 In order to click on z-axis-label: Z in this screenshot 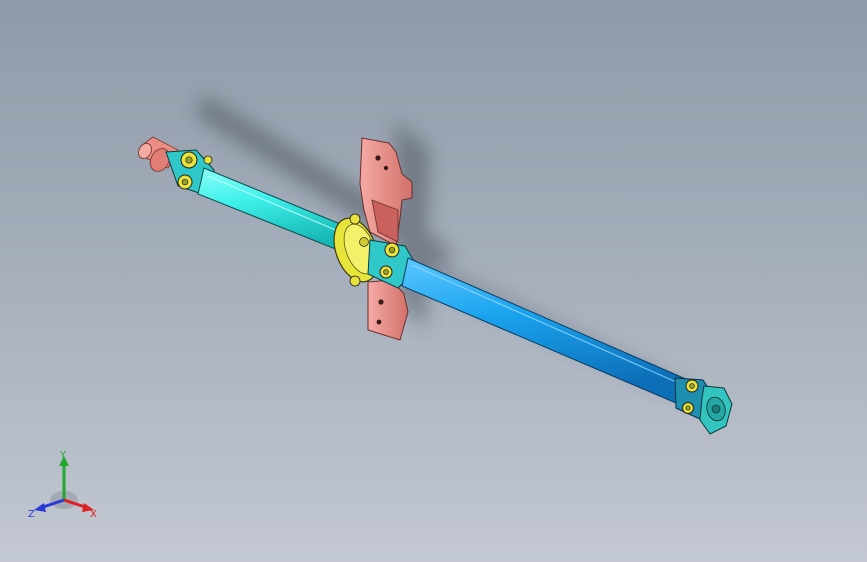, I will do `click(31, 514)`.